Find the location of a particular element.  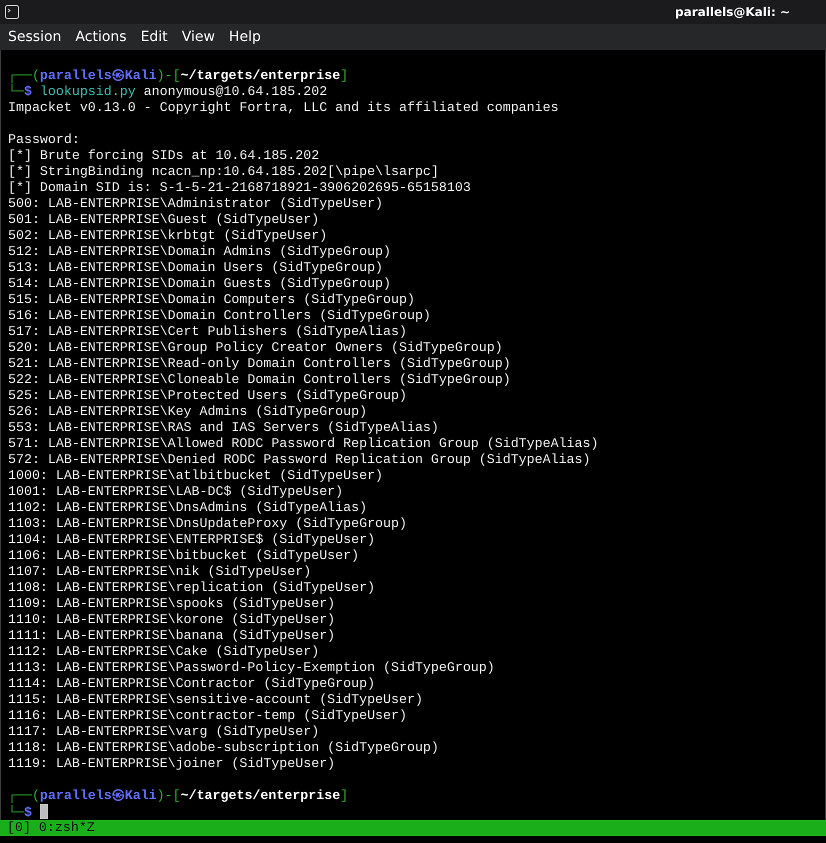

output-line: 1108: LAB-ENTERPRISE\replication (SidTypeUser) is located at coordinates (192, 588).